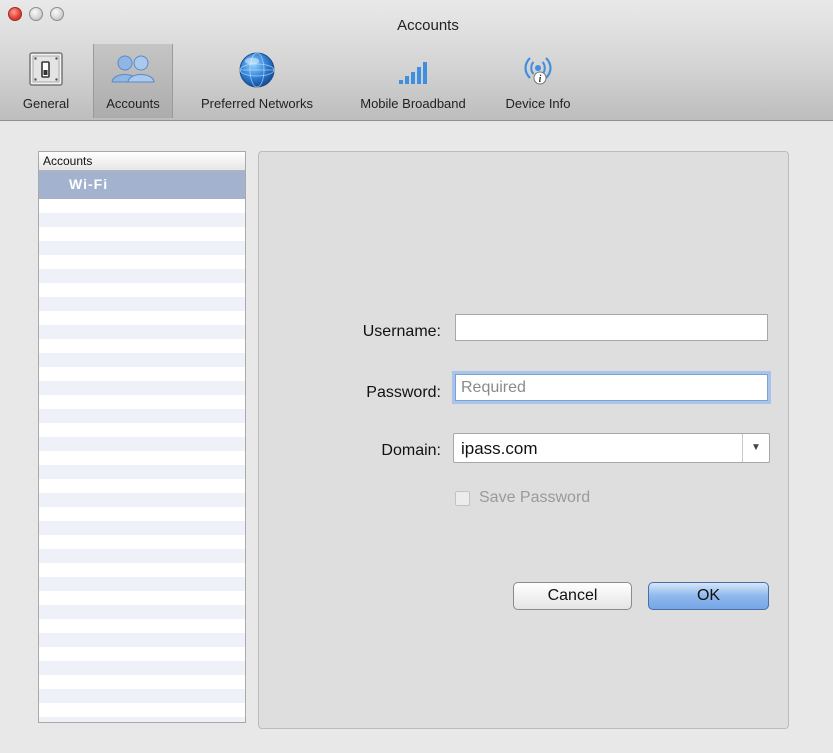  I want to click on globe-icon, so click(257, 72).